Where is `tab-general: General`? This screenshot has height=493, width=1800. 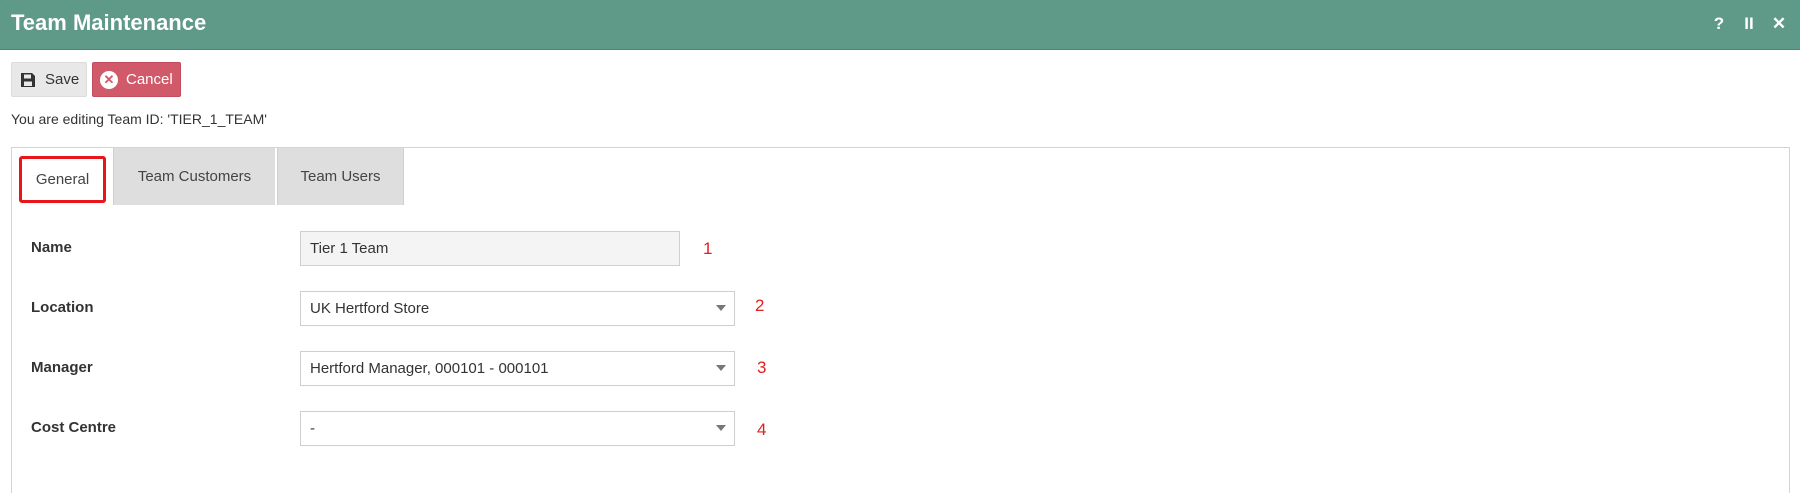 tab-general: General is located at coordinates (62, 179).